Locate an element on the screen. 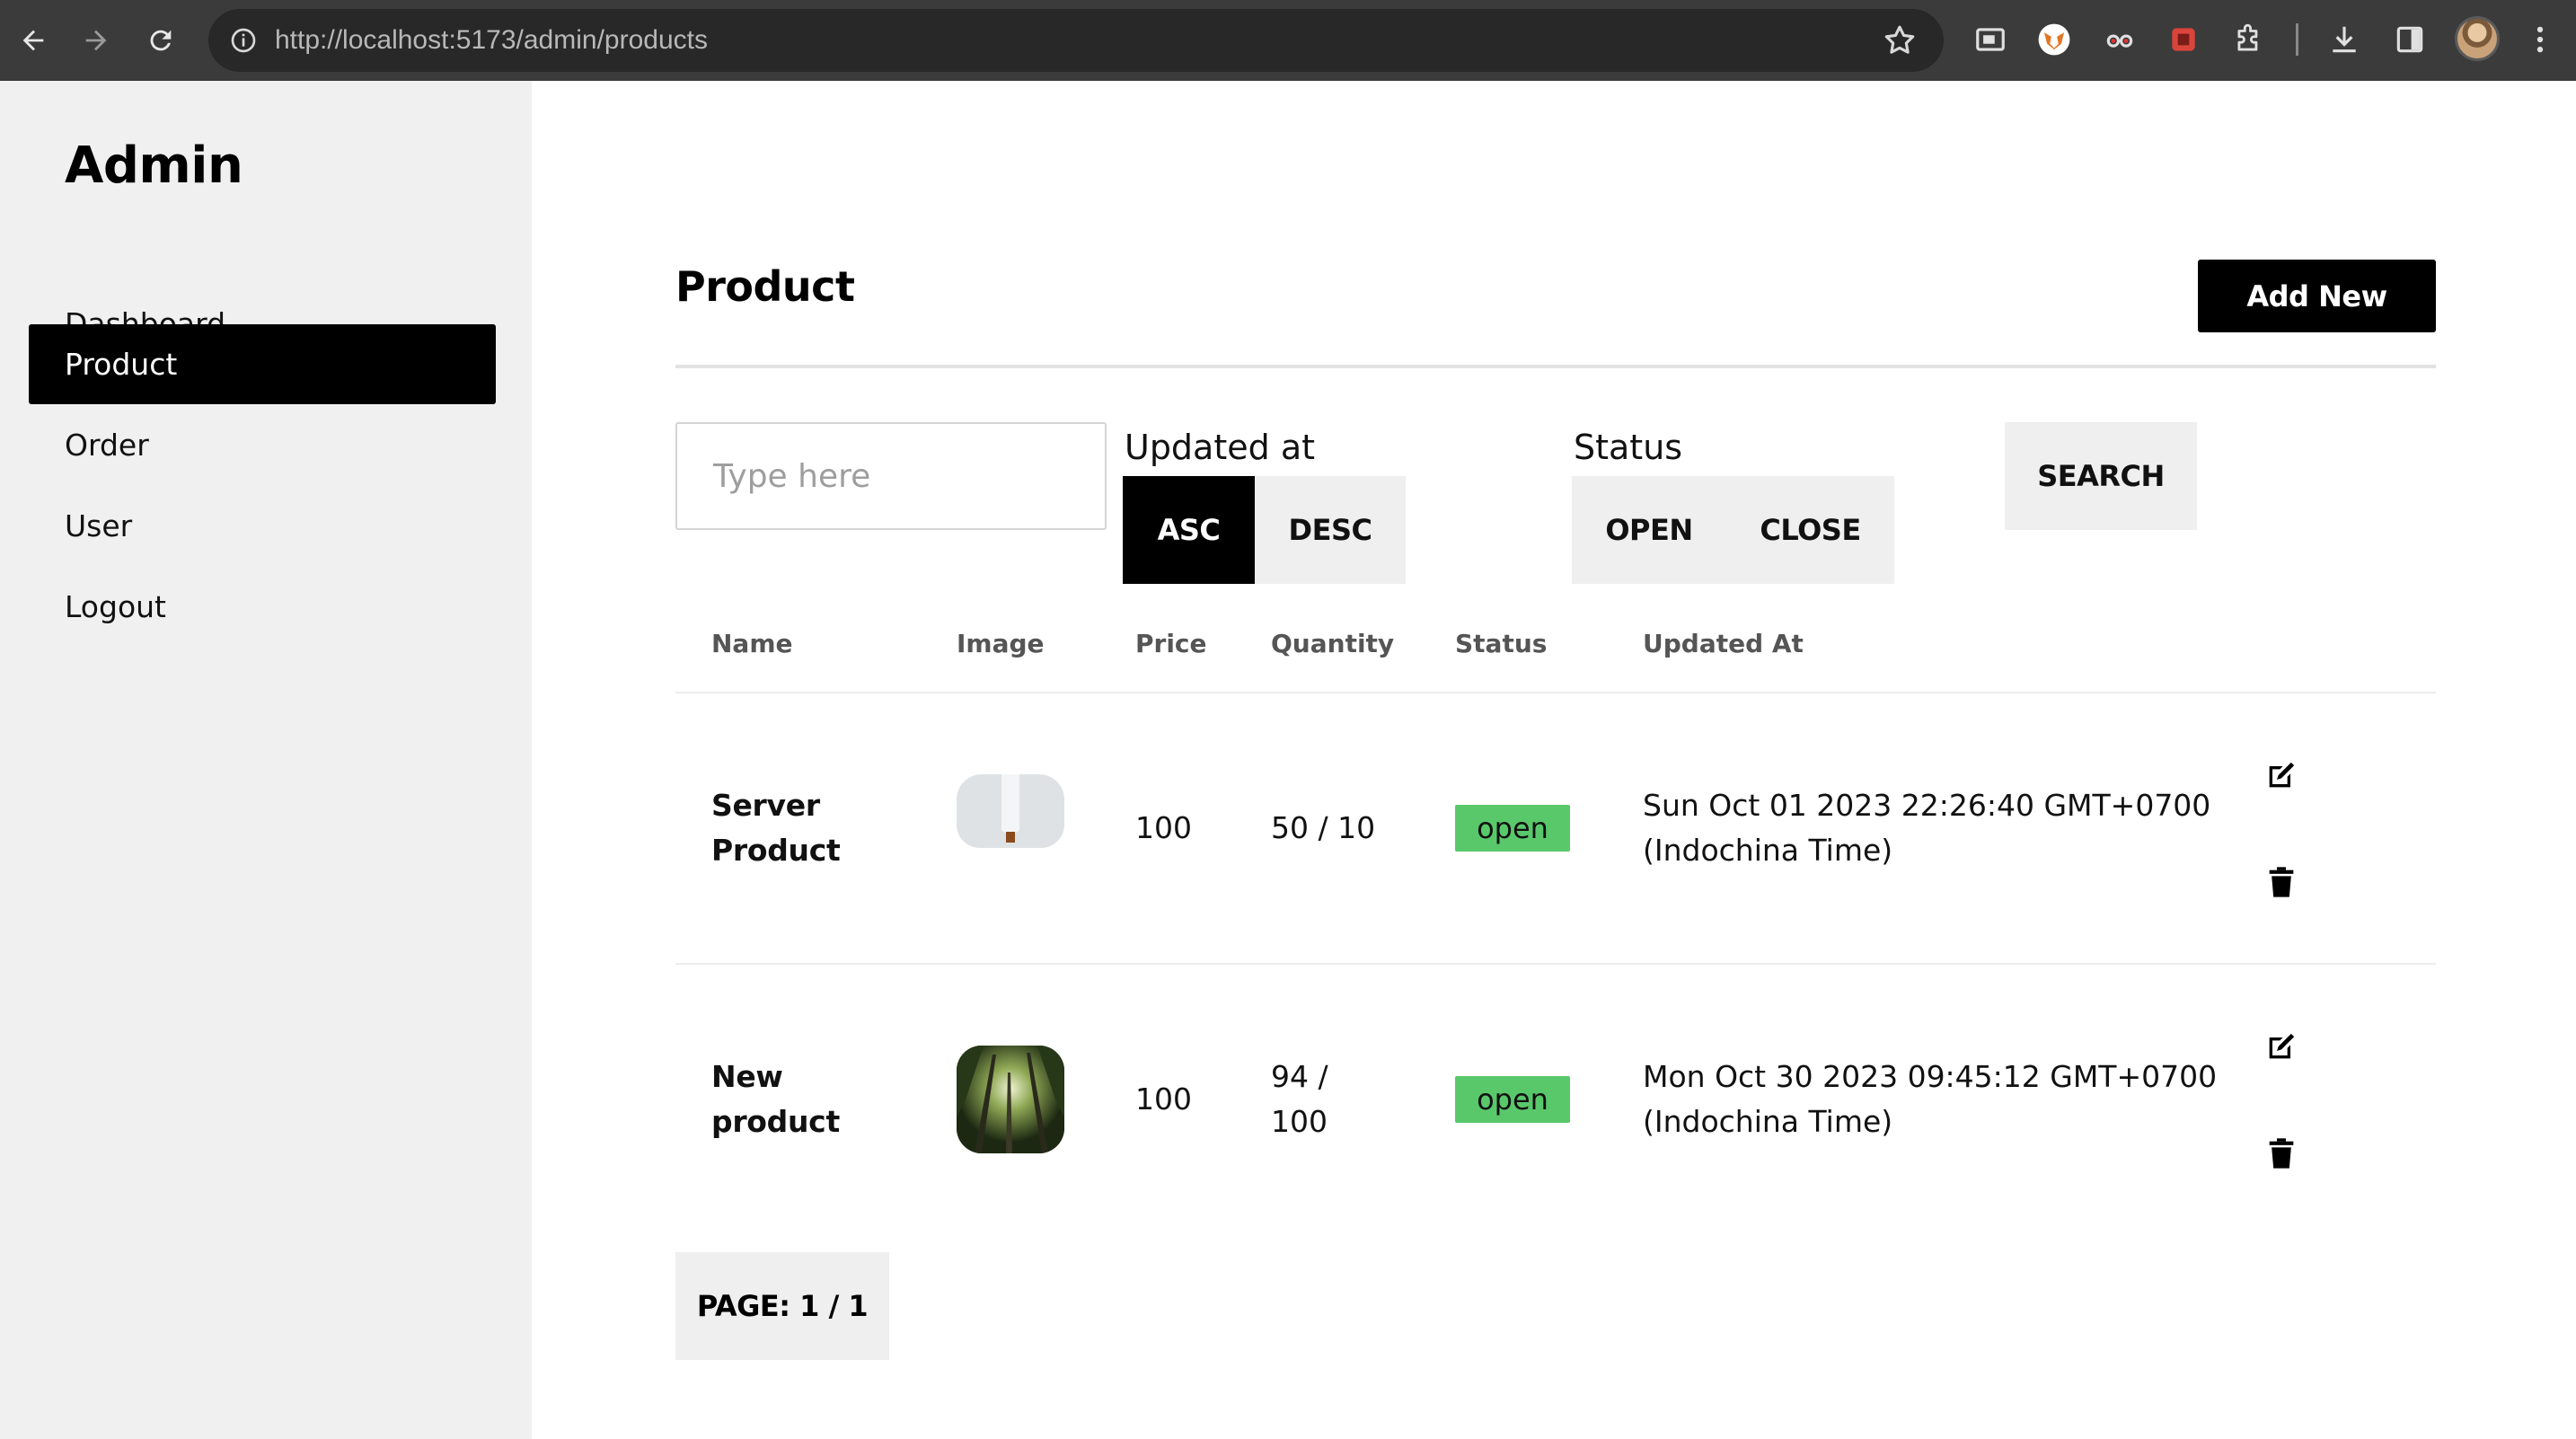 The width and height of the screenshot is (2576, 1439). column-header-image: Image is located at coordinates (1001, 643).